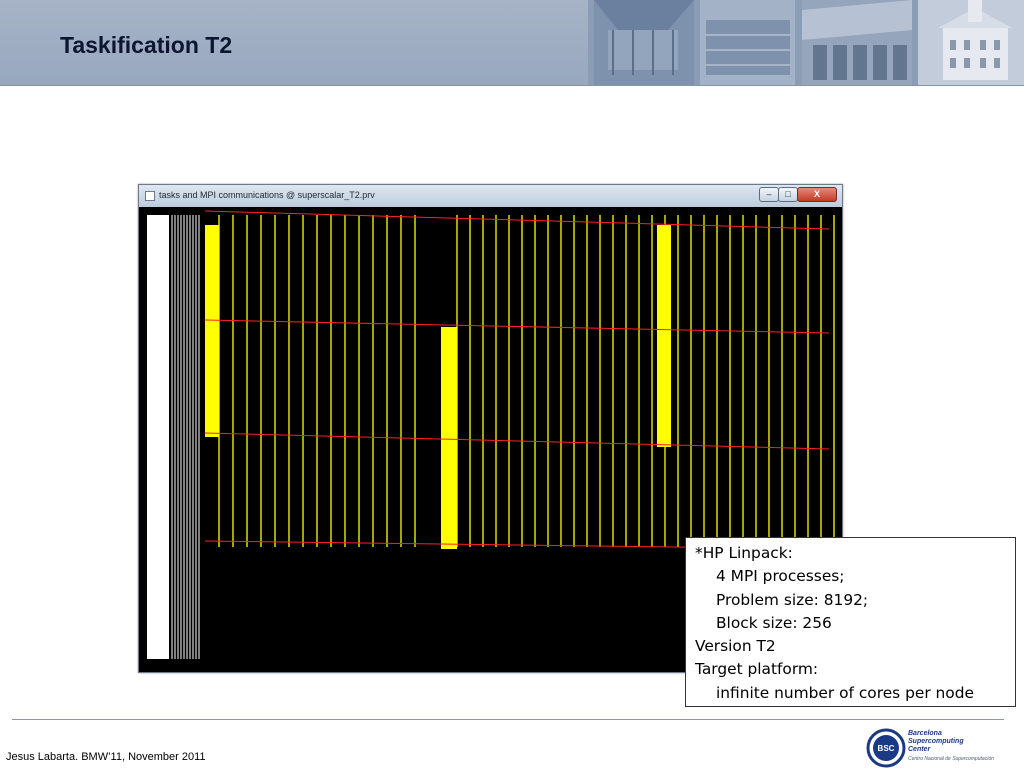 This screenshot has width=1024, height=773. Describe the element at coordinates (150, 196) in the screenshot. I see `app-icon` at that location.